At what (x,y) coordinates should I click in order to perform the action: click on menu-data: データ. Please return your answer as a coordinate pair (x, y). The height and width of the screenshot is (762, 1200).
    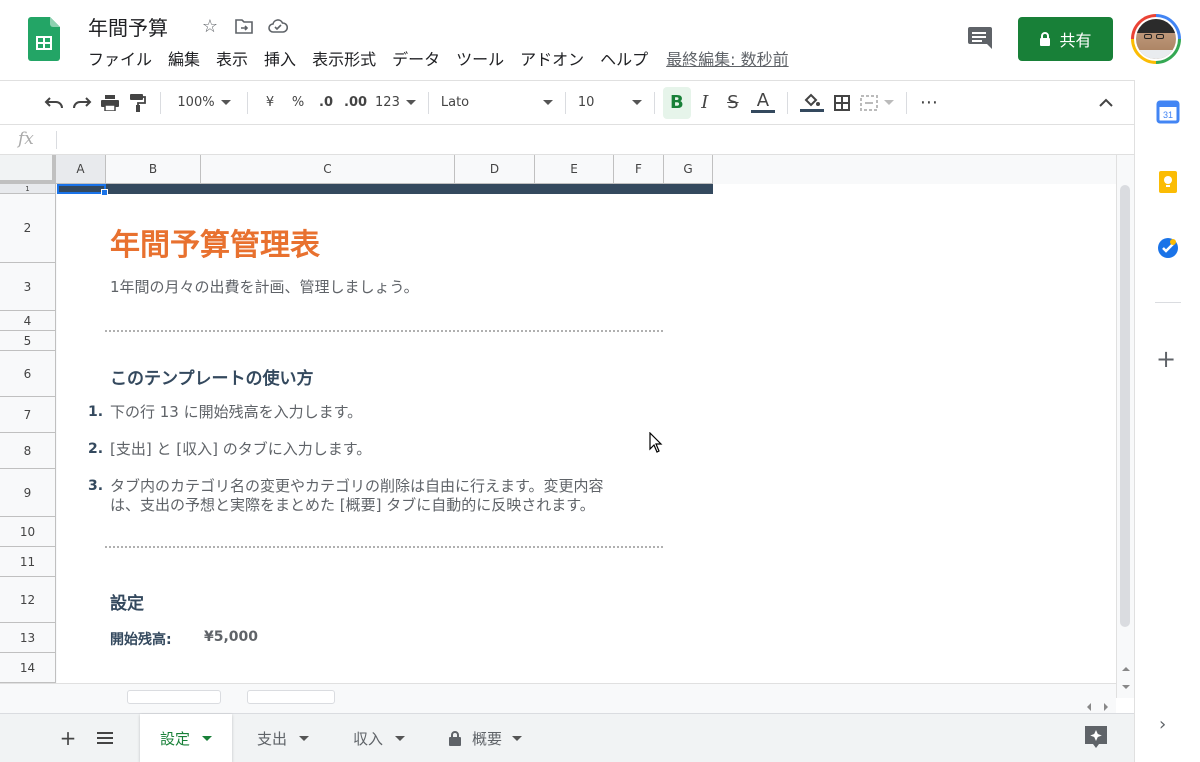
    Looking at the image, I should click on (416, 60).